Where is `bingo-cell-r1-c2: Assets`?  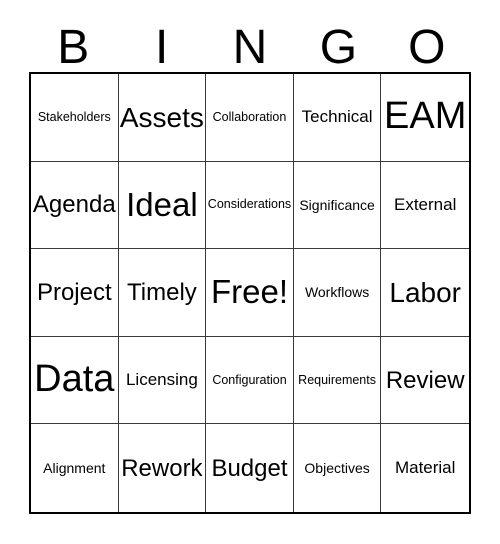 bingo-cell-r1-c2: Assets is located at coordinates (162, 118).